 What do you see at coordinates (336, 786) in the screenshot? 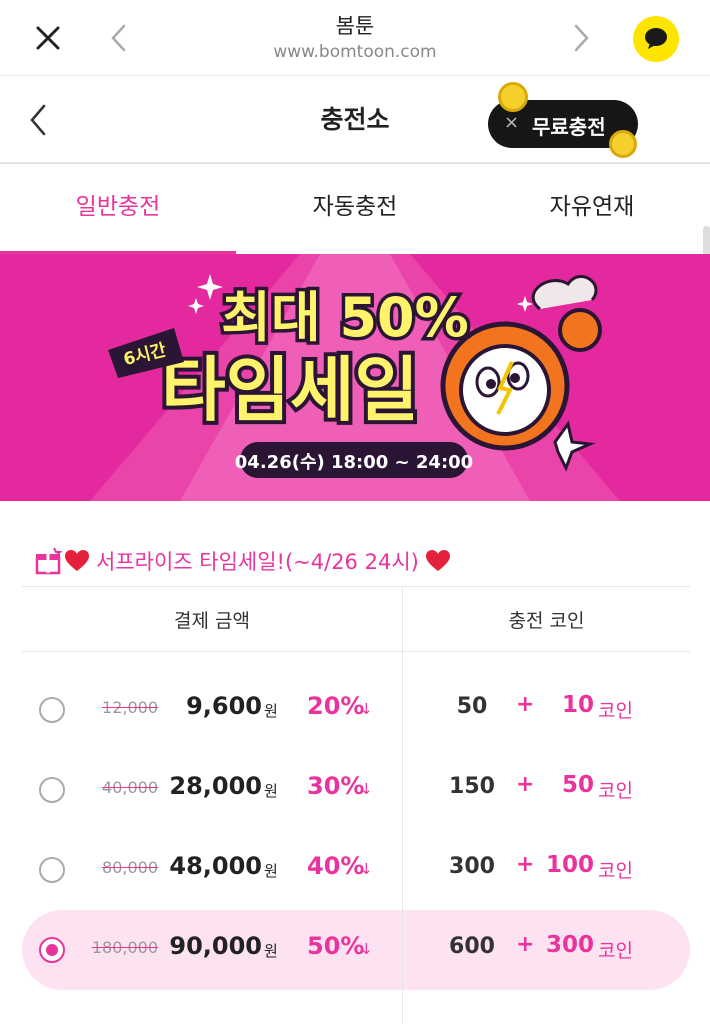
I see `discount-rate: 30%` at bounding box center [336, 786].